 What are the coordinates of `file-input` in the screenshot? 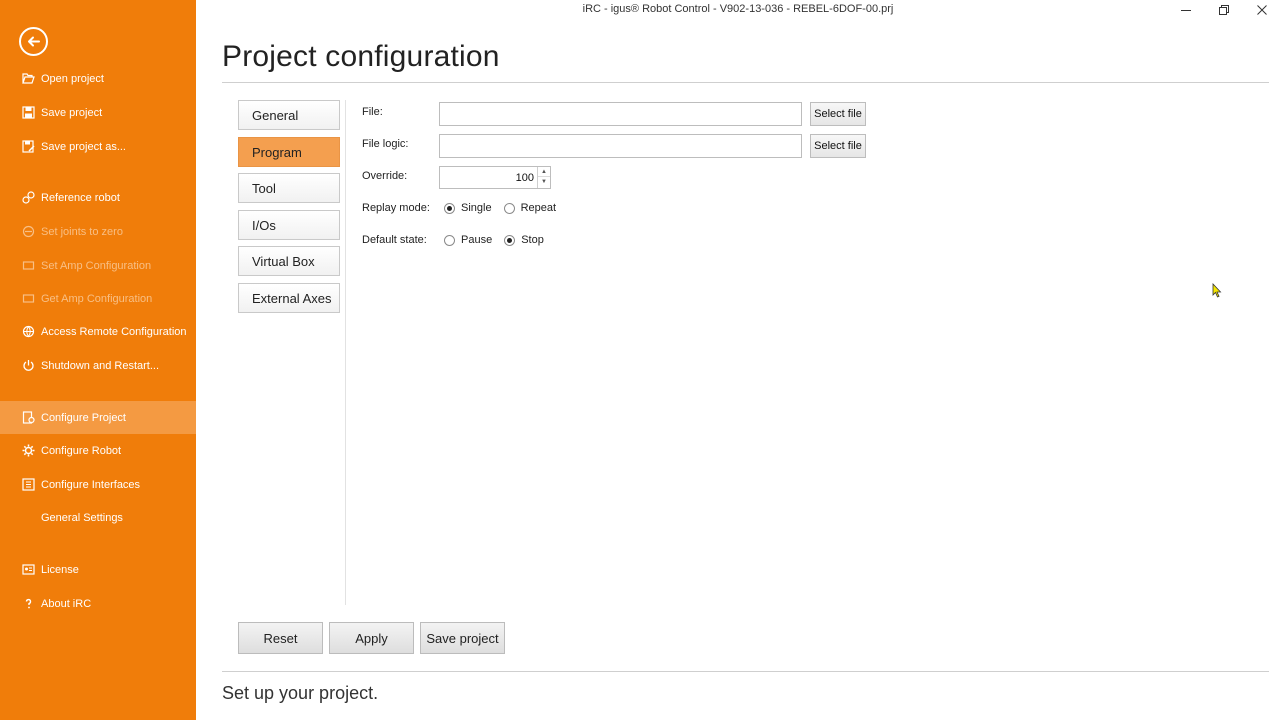 It's located at (620, 114).